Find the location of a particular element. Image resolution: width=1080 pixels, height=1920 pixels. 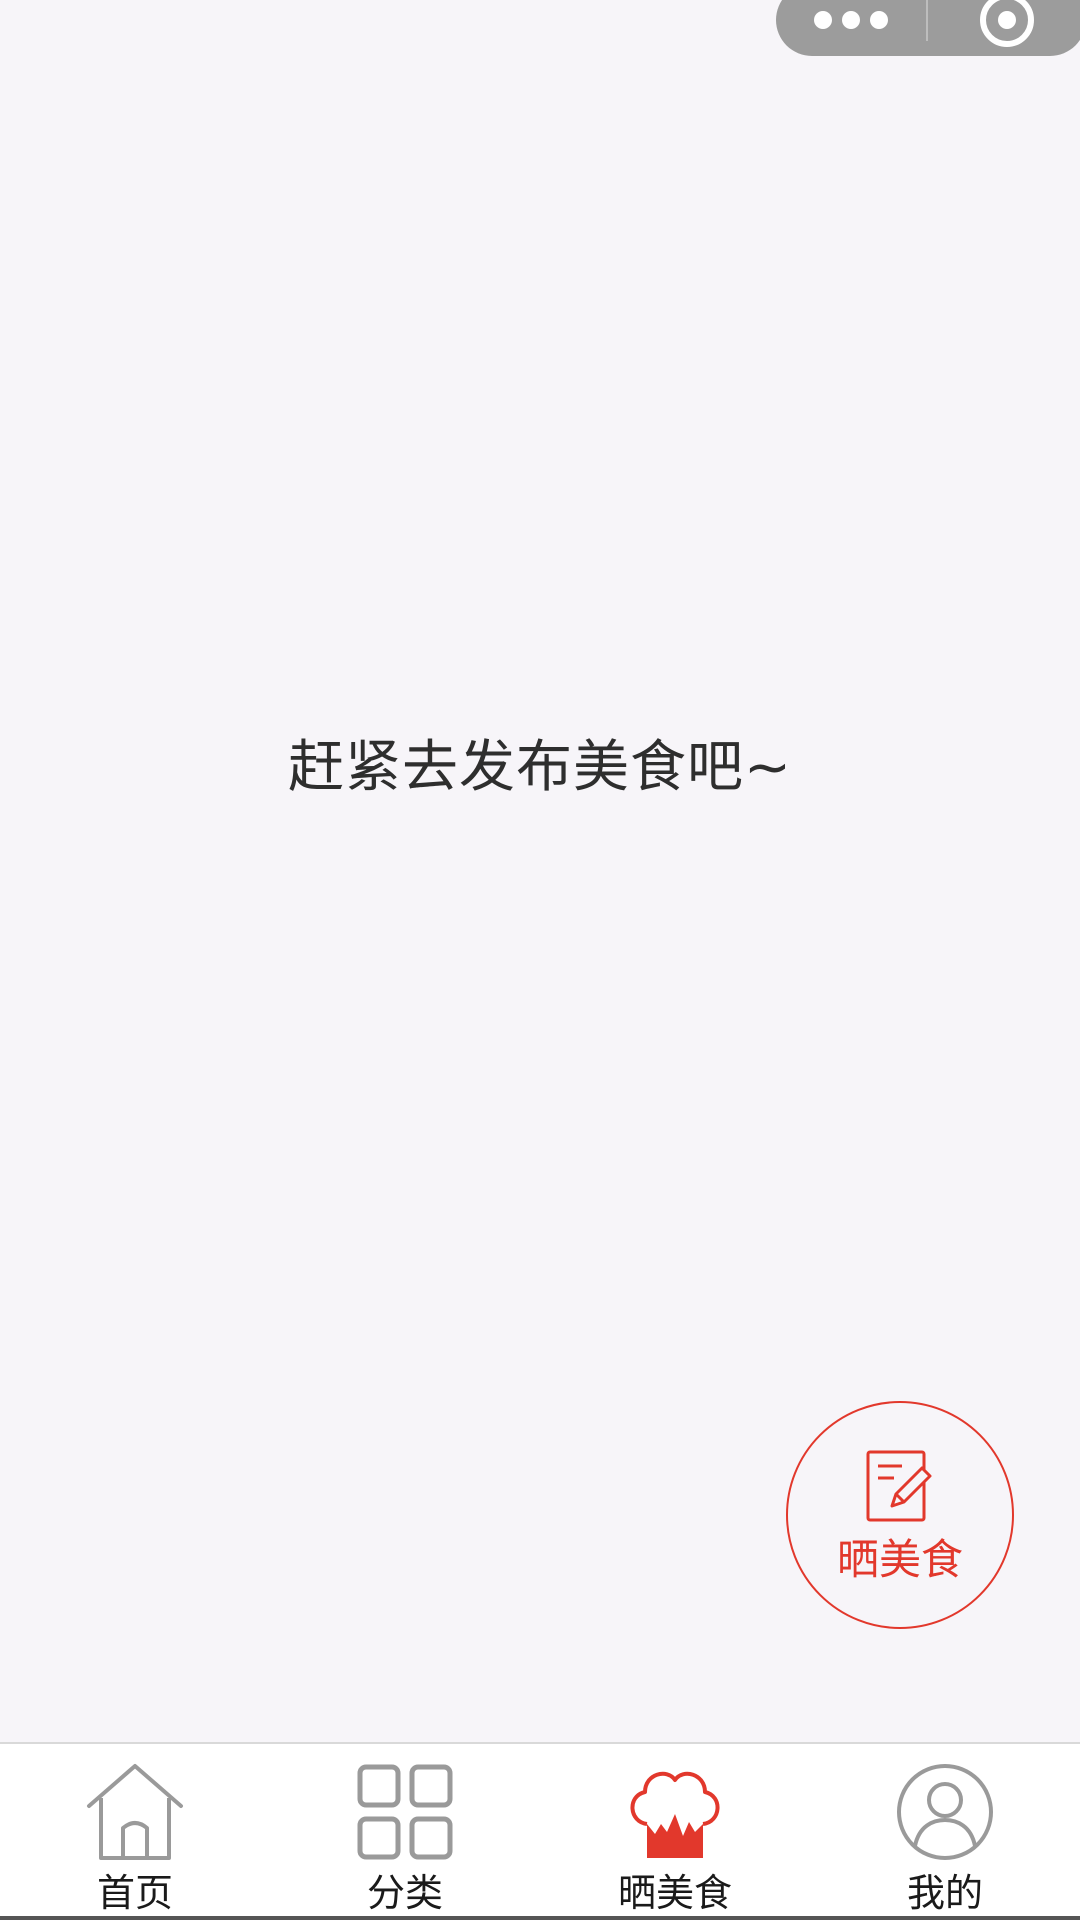

bottom-tab-bar: 首页 分类 晒美食 我的 is located at coordinates (540, 1831).